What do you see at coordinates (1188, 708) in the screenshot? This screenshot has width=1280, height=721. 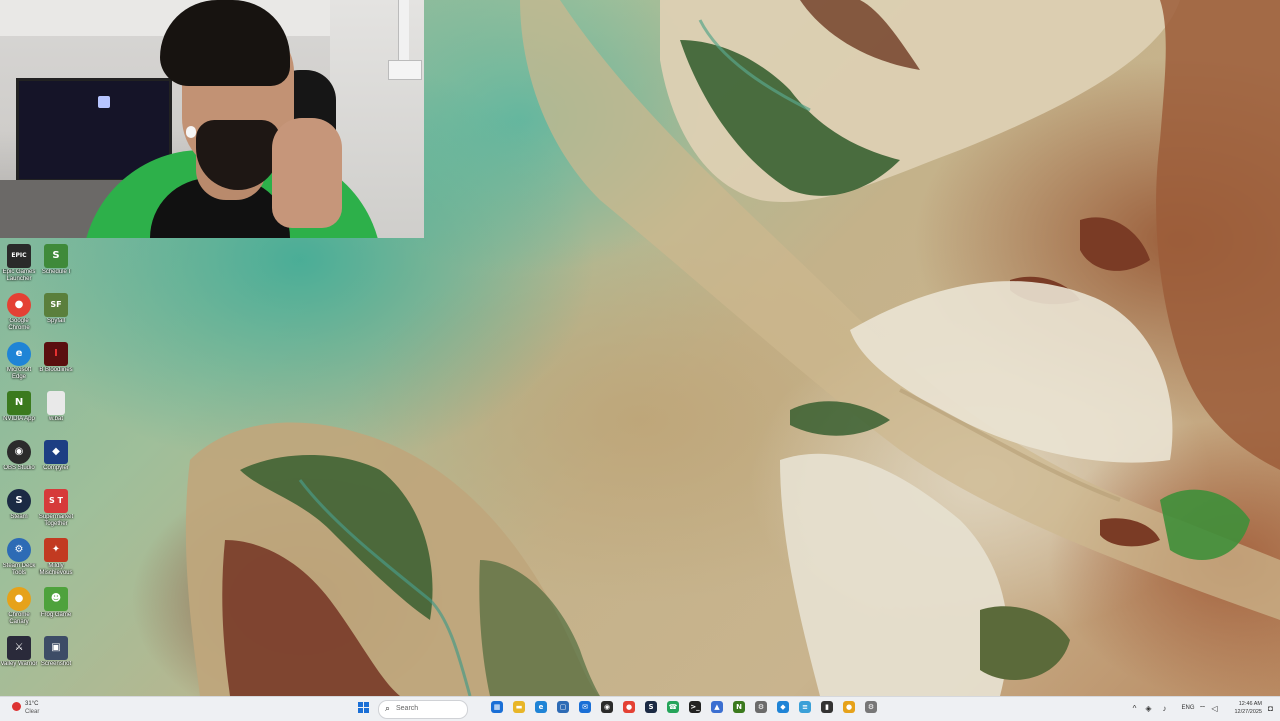 I see `language-indicator: ENG` at bounding box center [1188, 708].